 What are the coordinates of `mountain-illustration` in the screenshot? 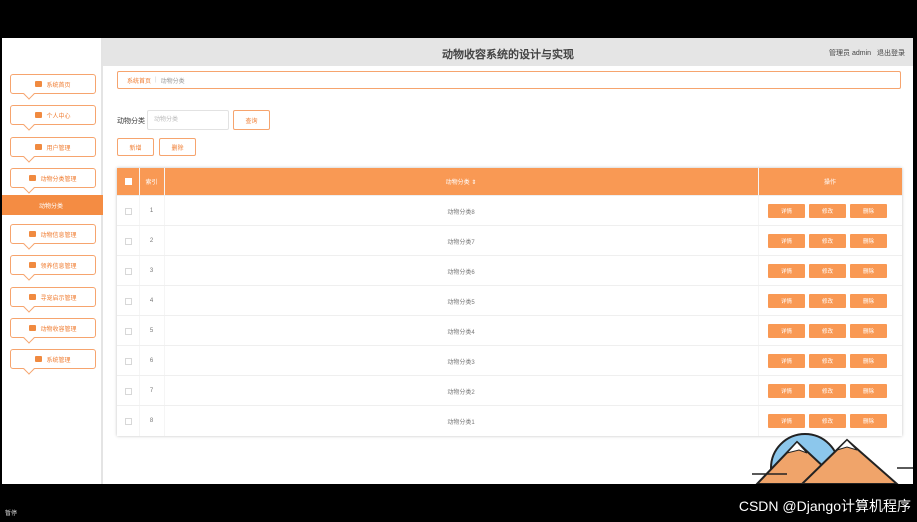 It's located at (832, 458).